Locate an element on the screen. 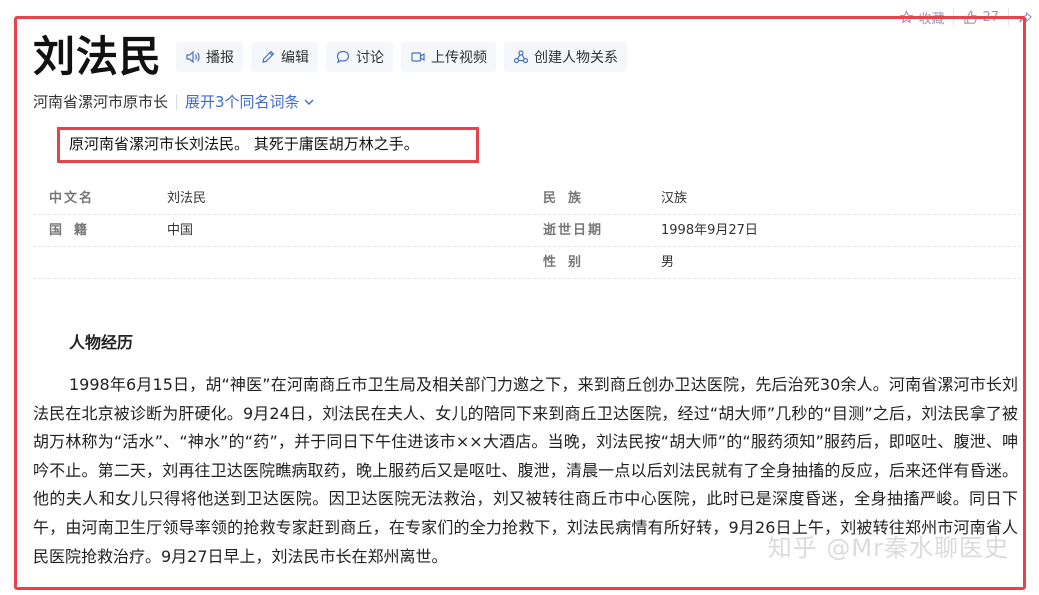 The image size is (1039, 595). info-label: 性别 is located at coordinates (568, 262).